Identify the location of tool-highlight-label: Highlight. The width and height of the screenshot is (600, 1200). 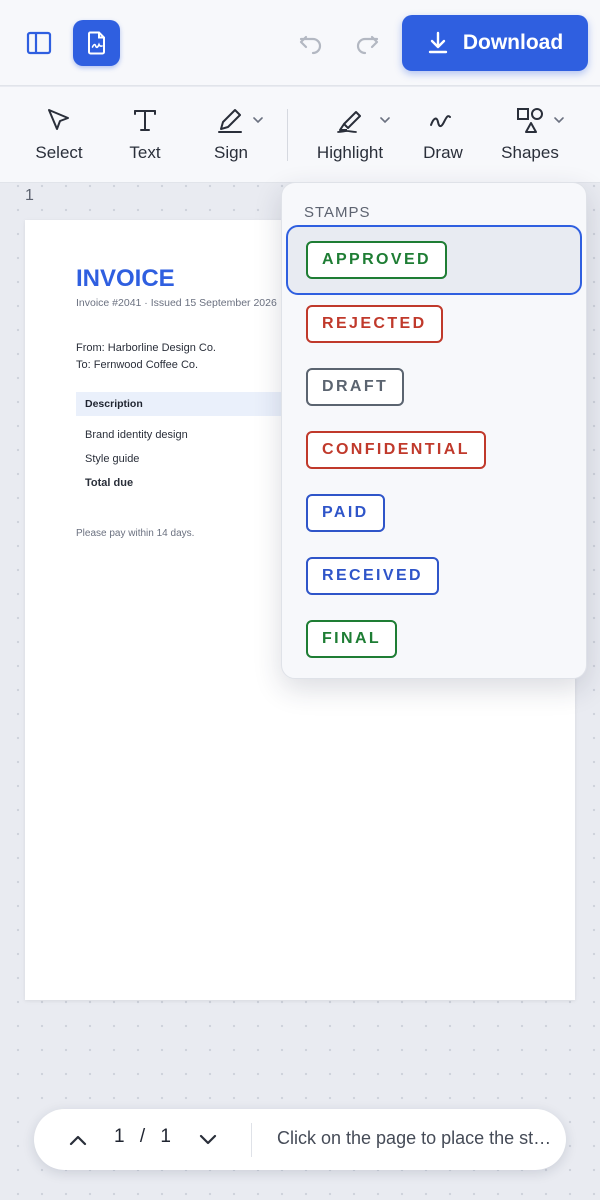
(350, 152).